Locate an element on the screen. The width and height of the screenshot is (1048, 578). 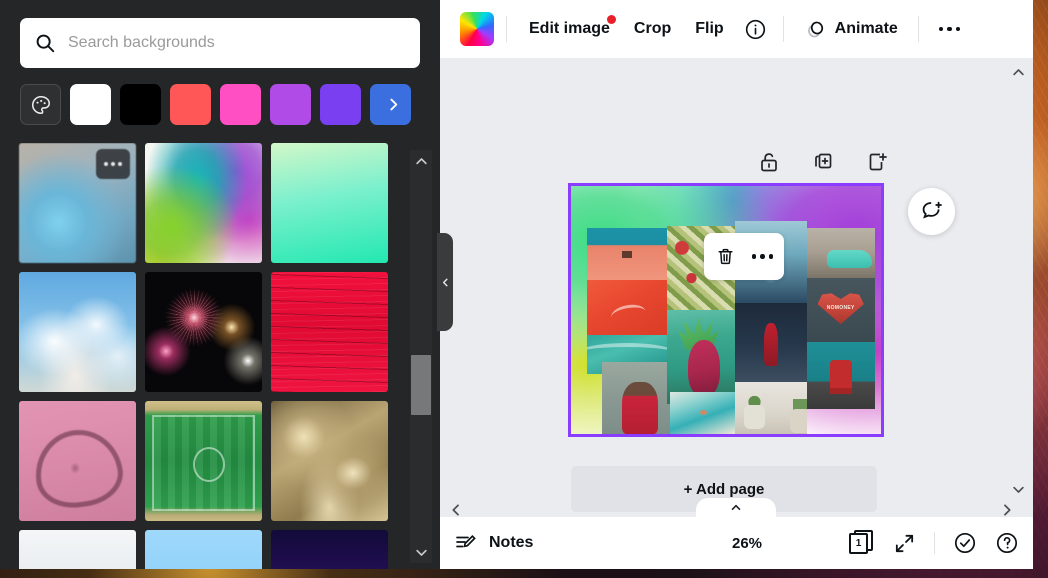
scroll-up-button is located at coordinates (421, 161).